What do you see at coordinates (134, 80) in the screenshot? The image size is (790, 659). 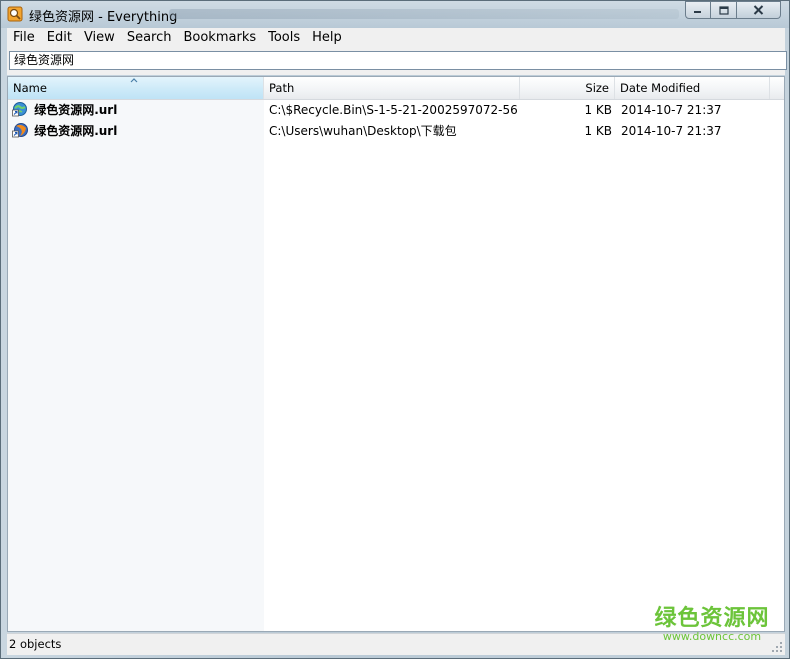 I see `sort-ascending-icon` at bounding box center [134, 80].